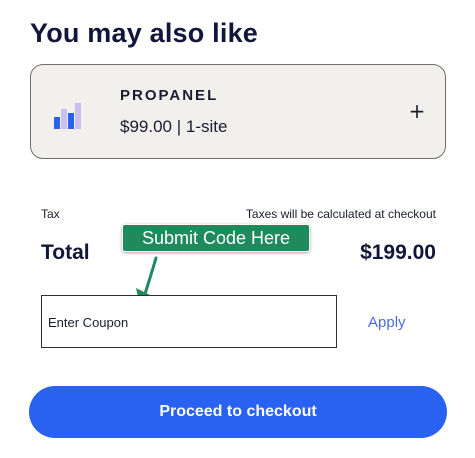 The height and width of the screenshot is (458, 475). I want to click on add-product-button: +, so click(417, 111).